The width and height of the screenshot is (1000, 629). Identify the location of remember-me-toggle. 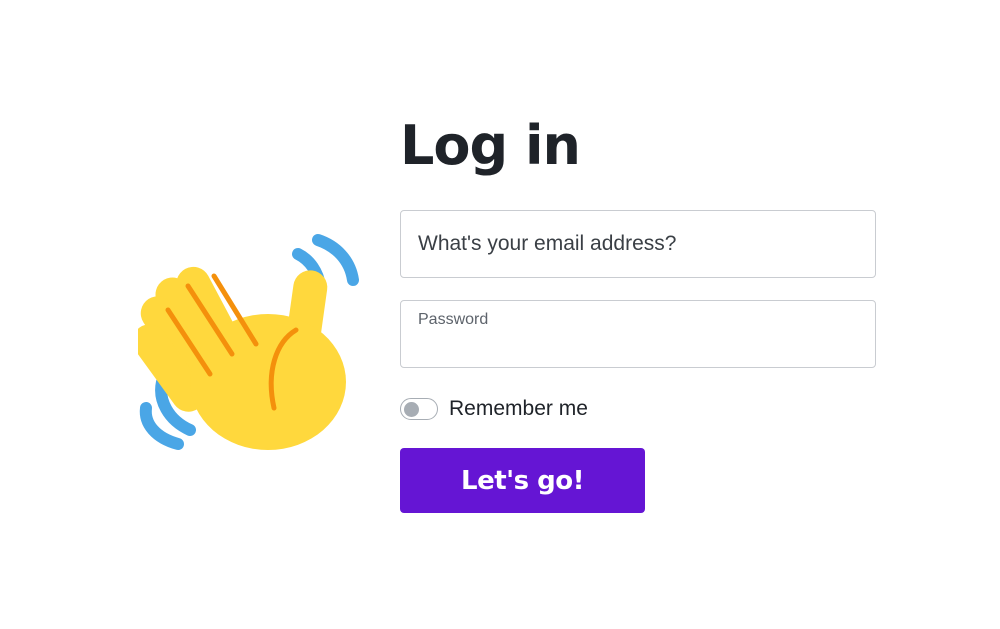
(419, 409).